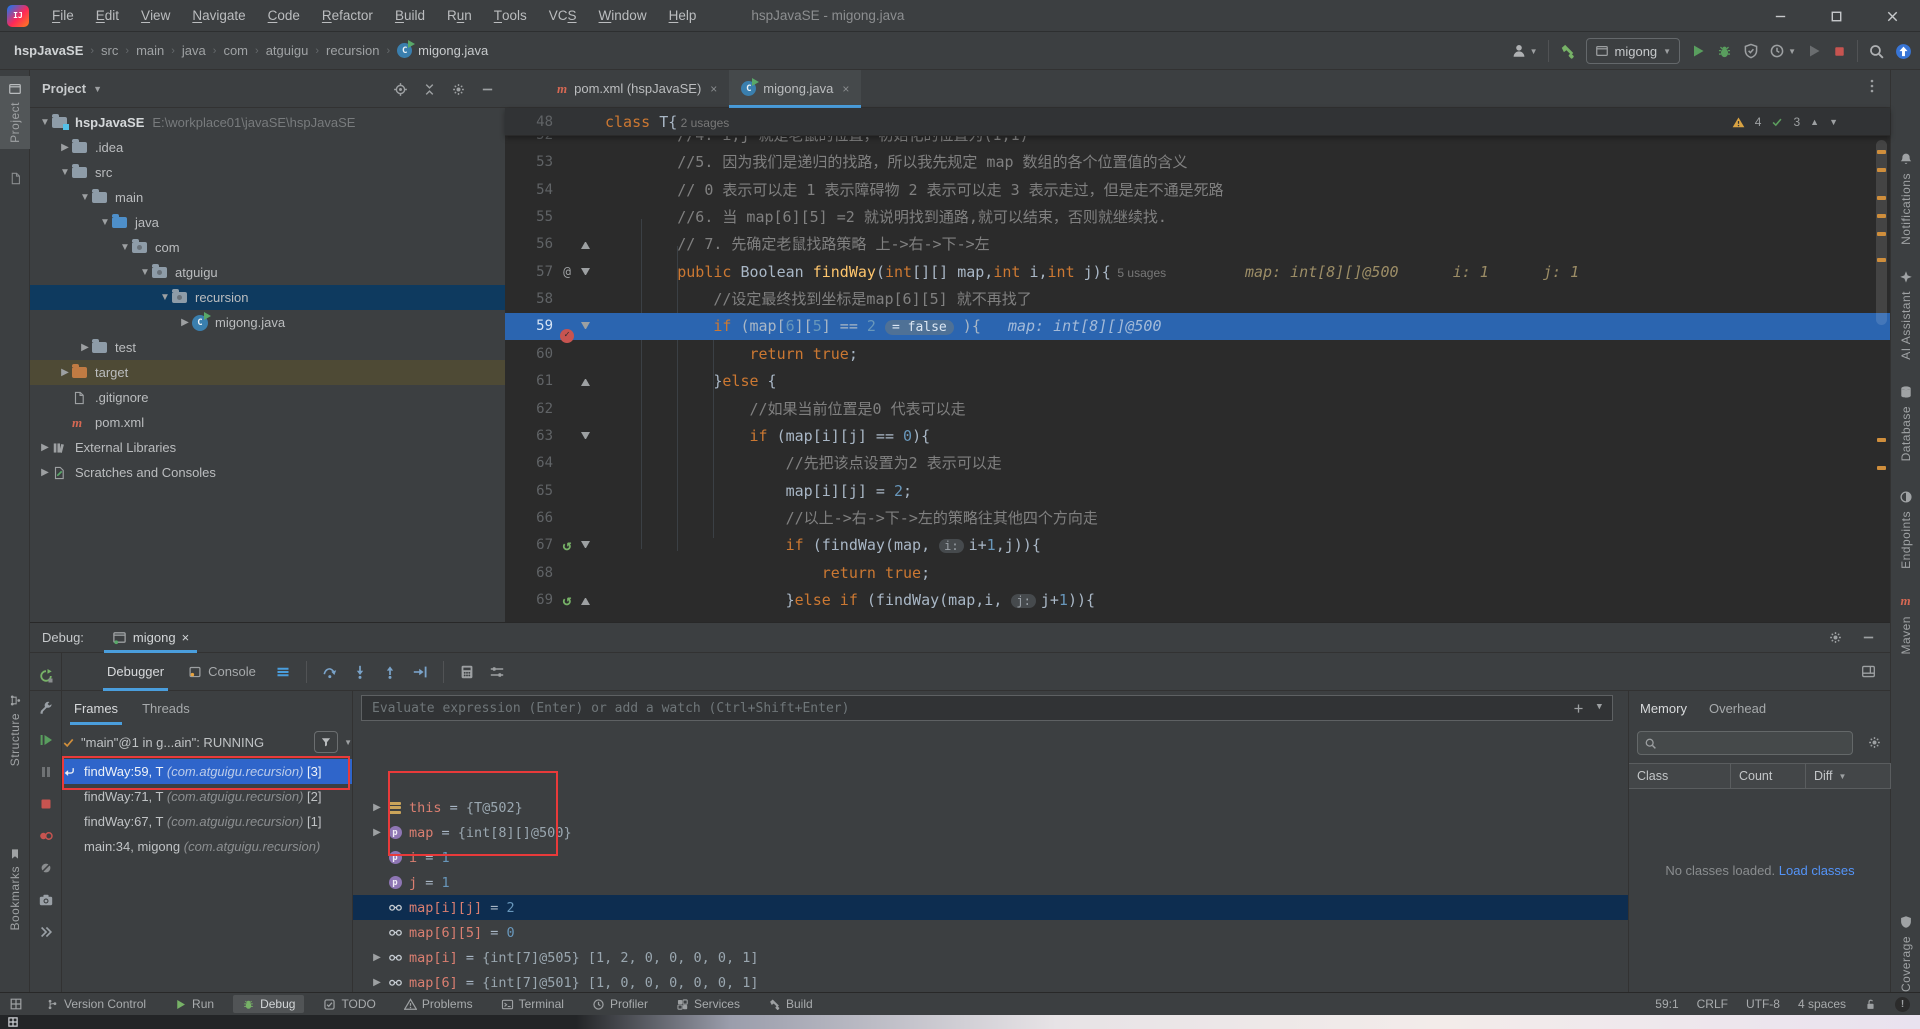  Describe the element at coordinates (1745, 743) in the screenshot. I see `memory-search-field` at that location.